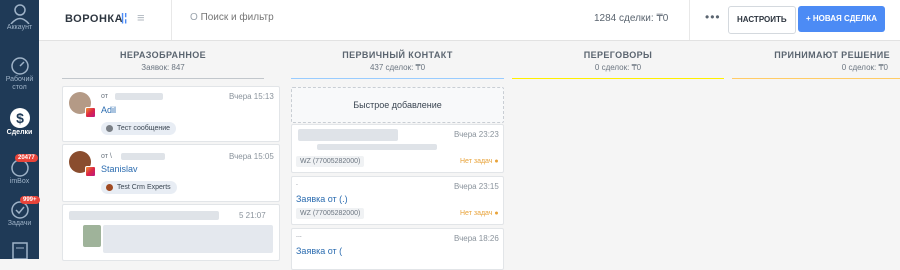  What do you see at coordinates (251, 96) in the screenshot?
I see `card-time: Вчера 15:13` at bounding box center [251, 96].